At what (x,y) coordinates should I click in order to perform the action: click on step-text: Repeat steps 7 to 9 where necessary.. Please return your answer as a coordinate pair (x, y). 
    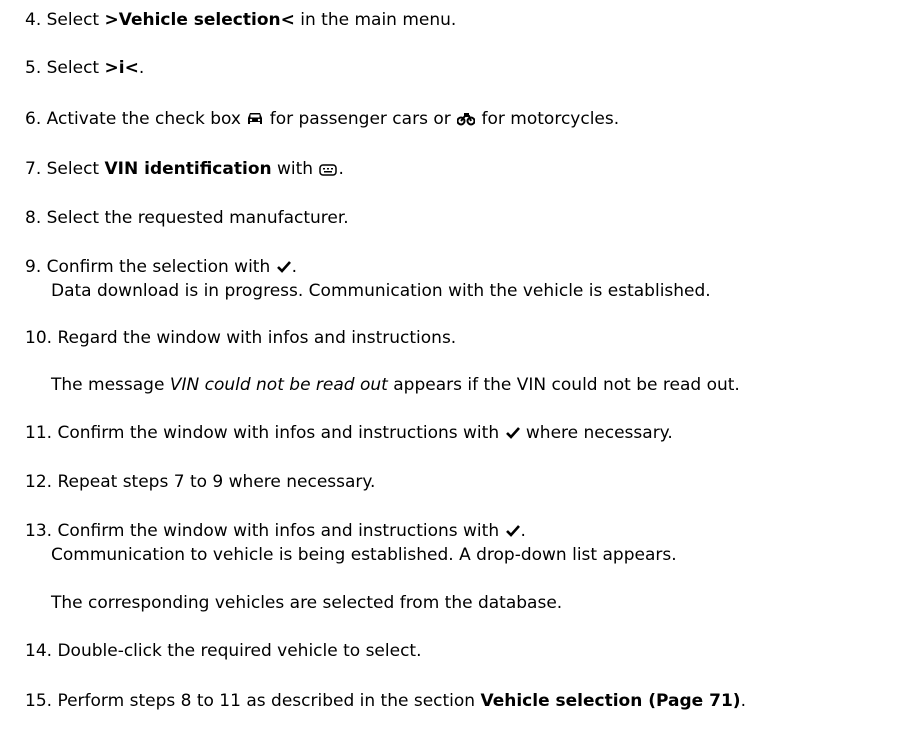
    Looking at the image, I should click on (216, 482).